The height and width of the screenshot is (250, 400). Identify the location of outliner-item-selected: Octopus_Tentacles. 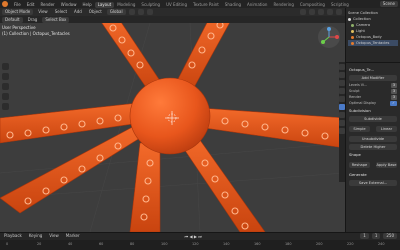
(373, 43).